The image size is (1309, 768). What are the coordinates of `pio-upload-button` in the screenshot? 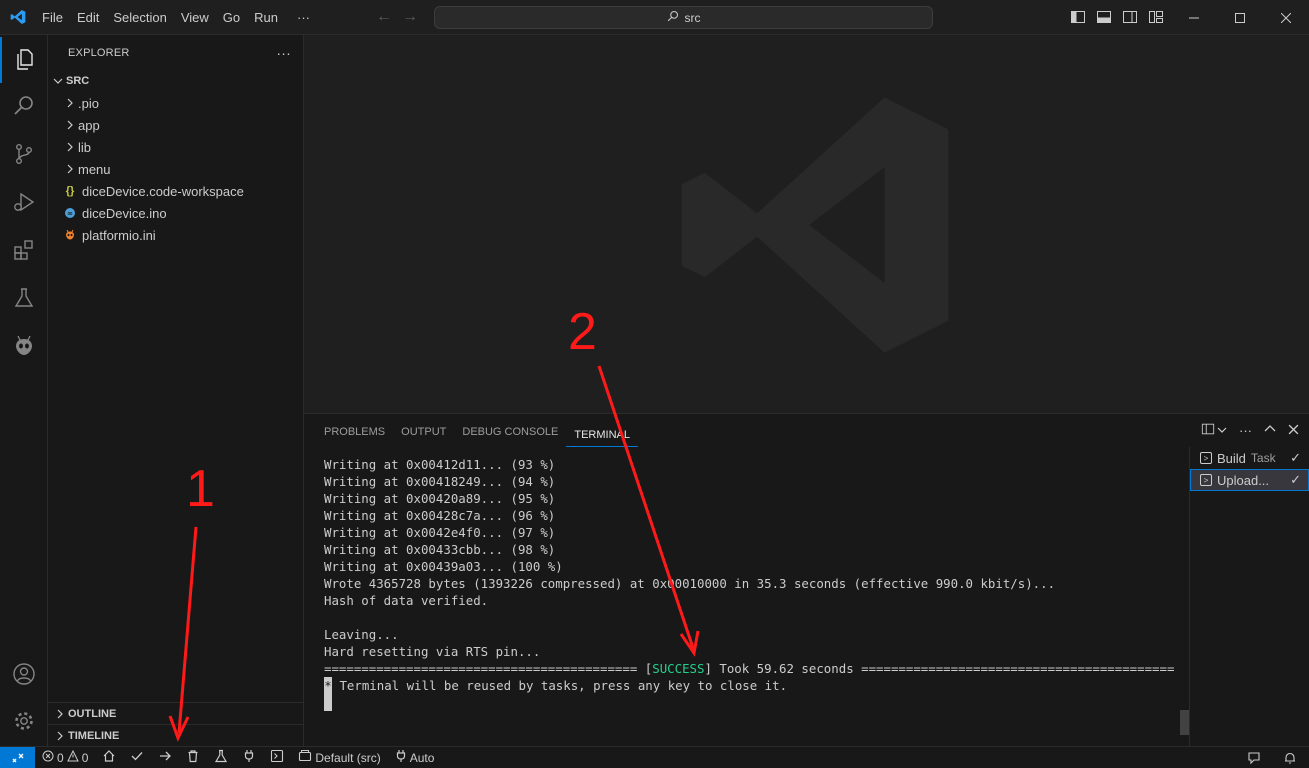 It's located at (165, 757).